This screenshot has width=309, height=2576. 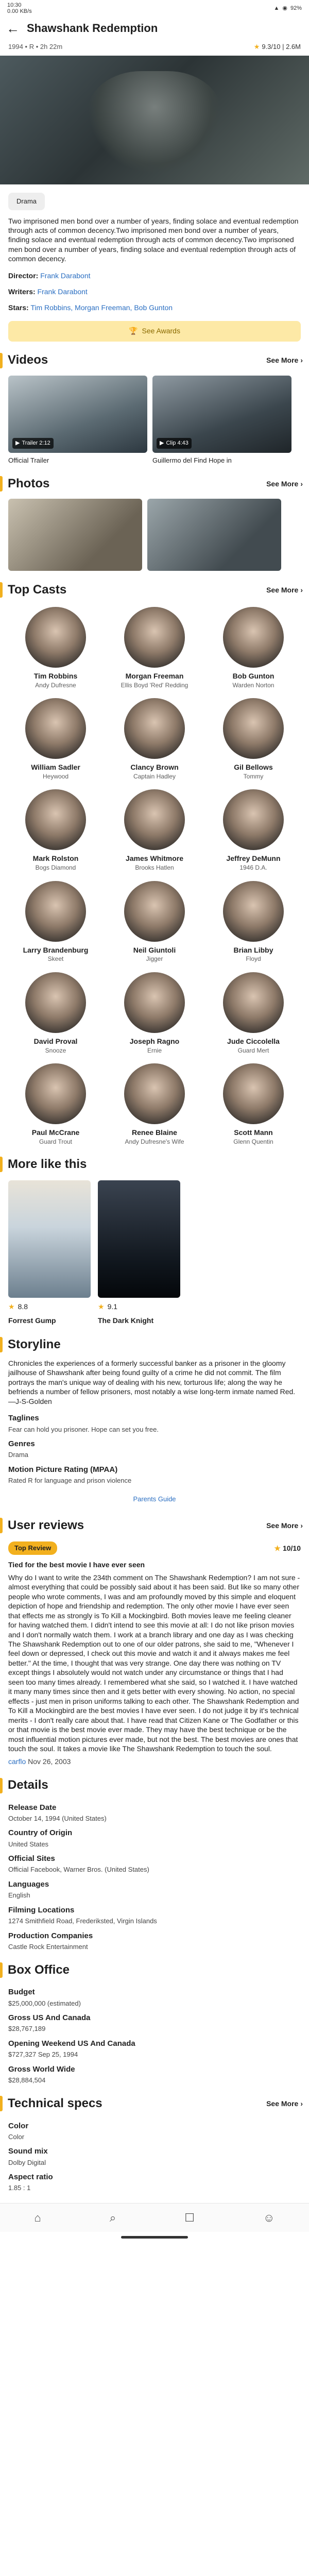 I want to click on cast-member: Neil Giuntoli Jigger, so click(x=154, y=921).